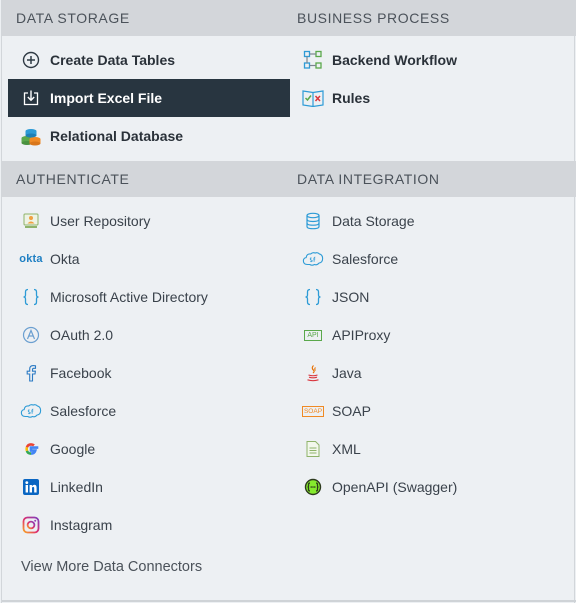  I want to click on instagram-icon, so click(31, 525).